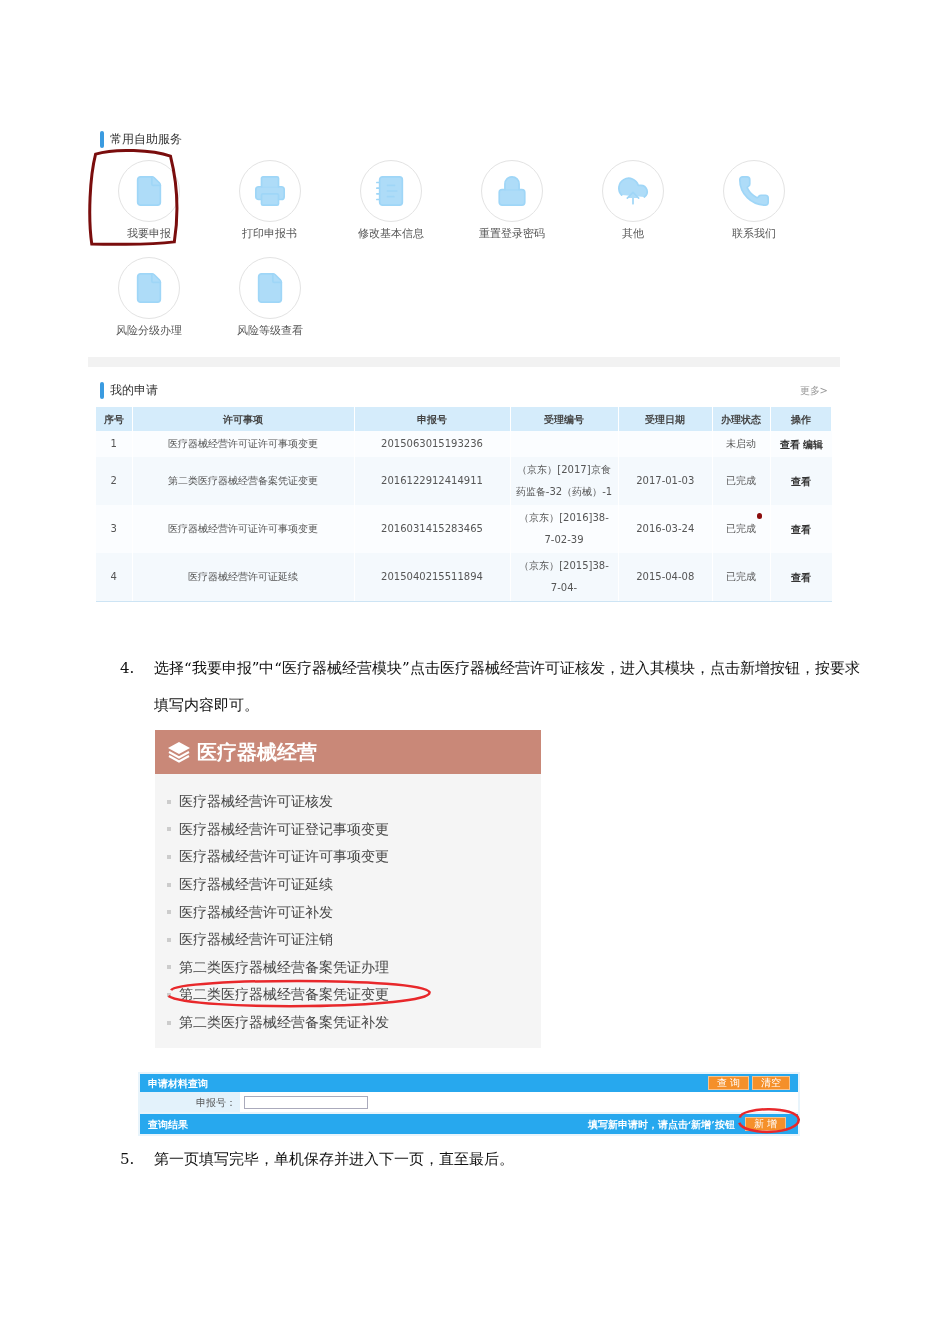  Describe the element at coordinates (179, 752) in the screenshot. I see `layers-icon` at that location.